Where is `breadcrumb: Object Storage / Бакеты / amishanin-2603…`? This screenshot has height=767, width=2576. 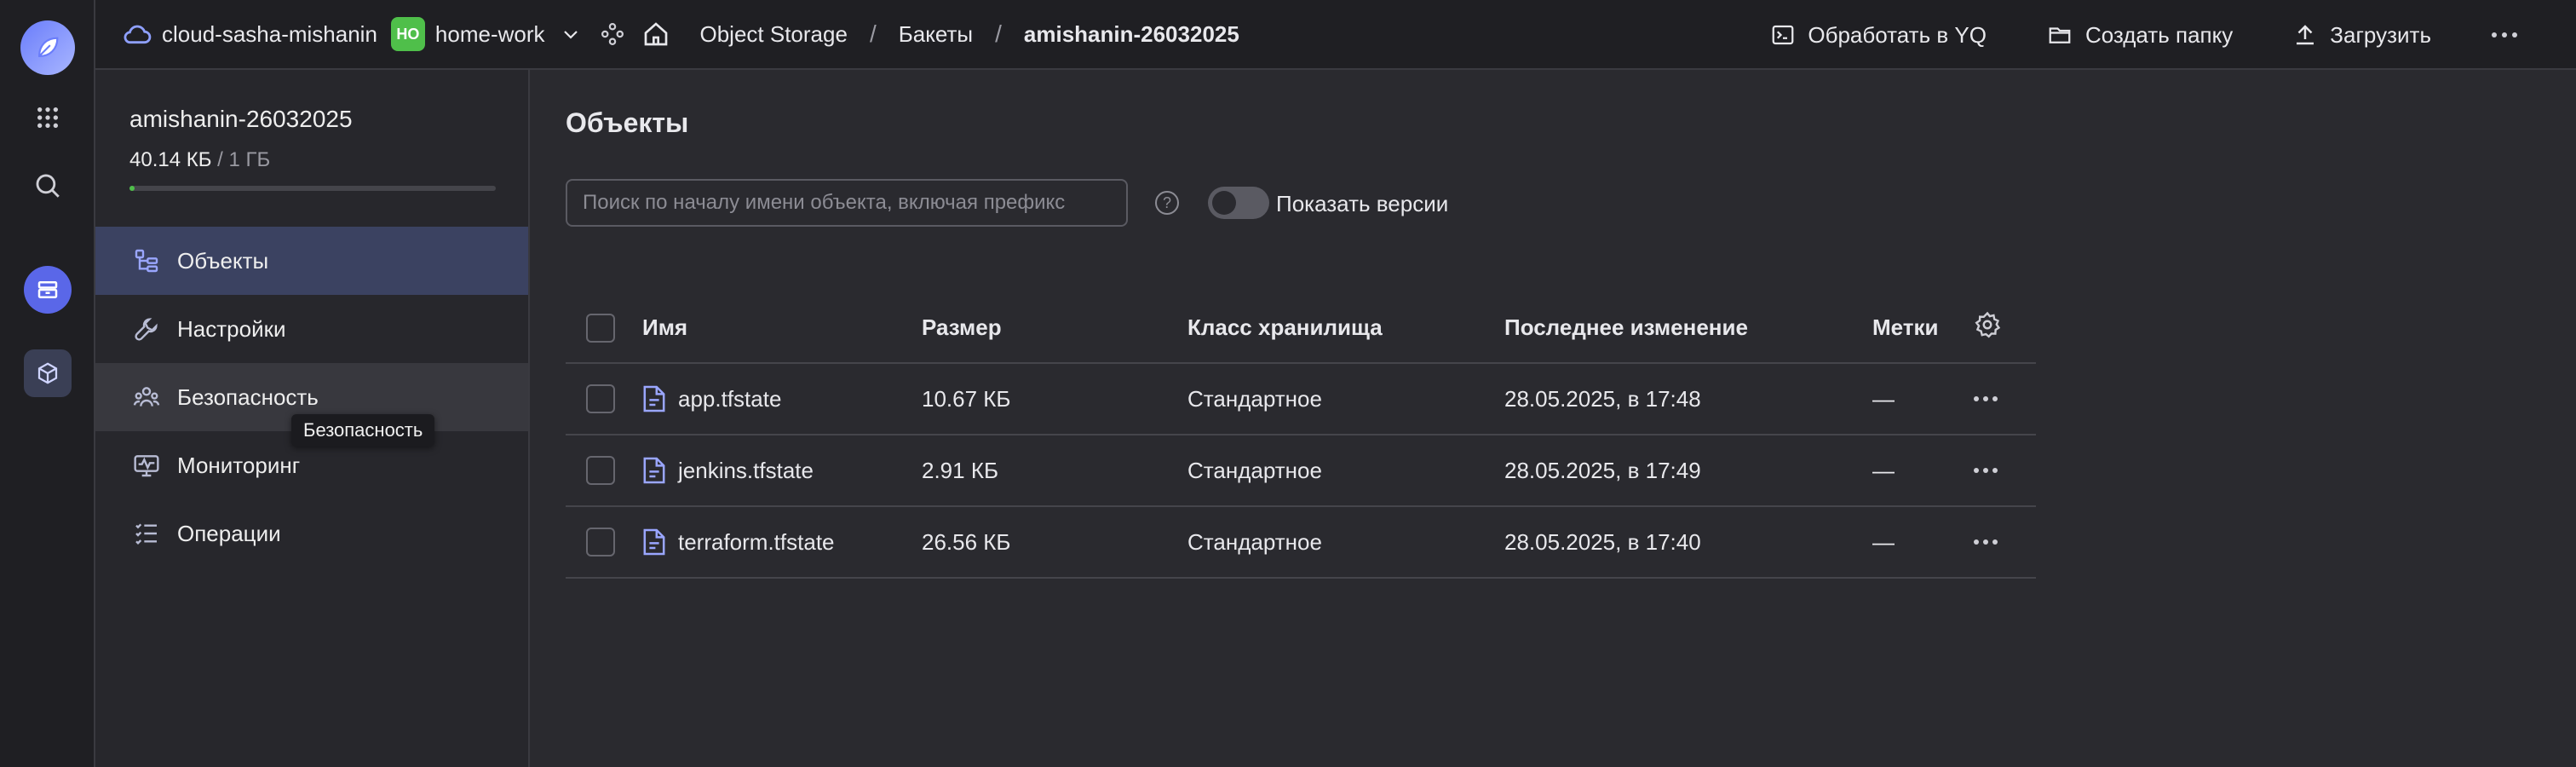 breadcrumb: Object Storage / Бакеты / amishanin-2603… is located at coordinates (970, 34).